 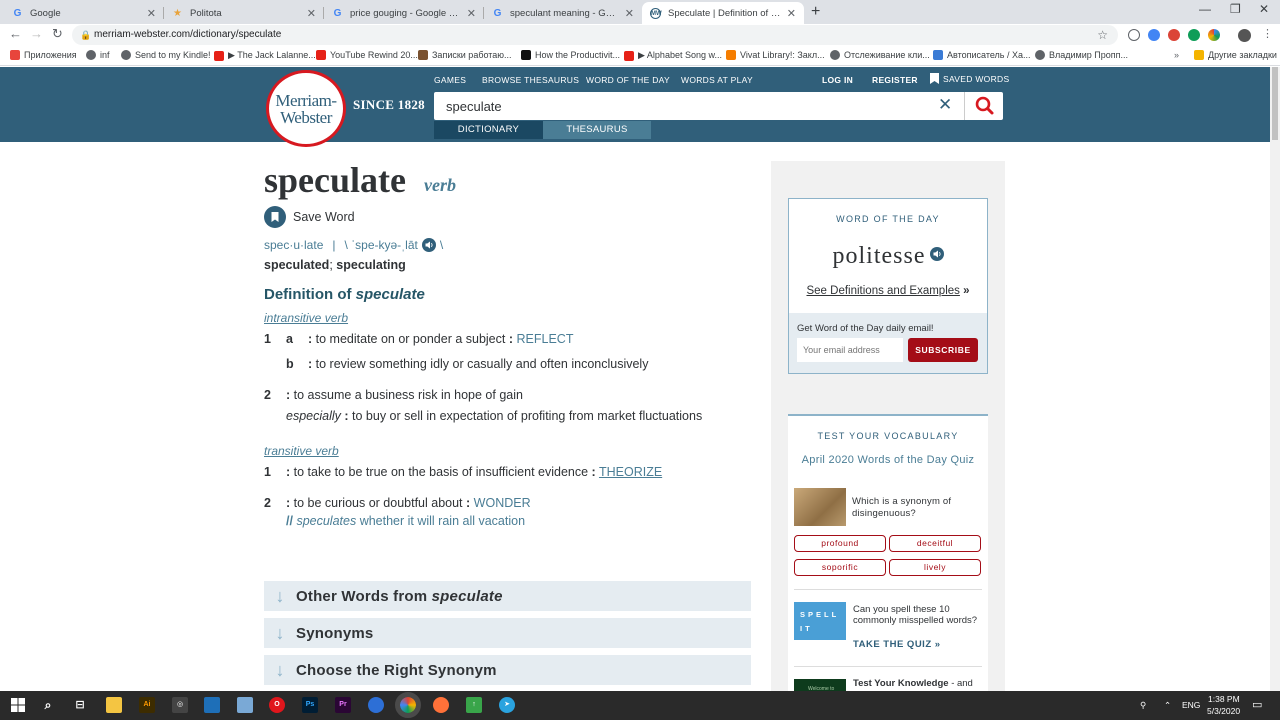 I want to click on browser-tab: G Google ✕, so click(x=84, y=13).